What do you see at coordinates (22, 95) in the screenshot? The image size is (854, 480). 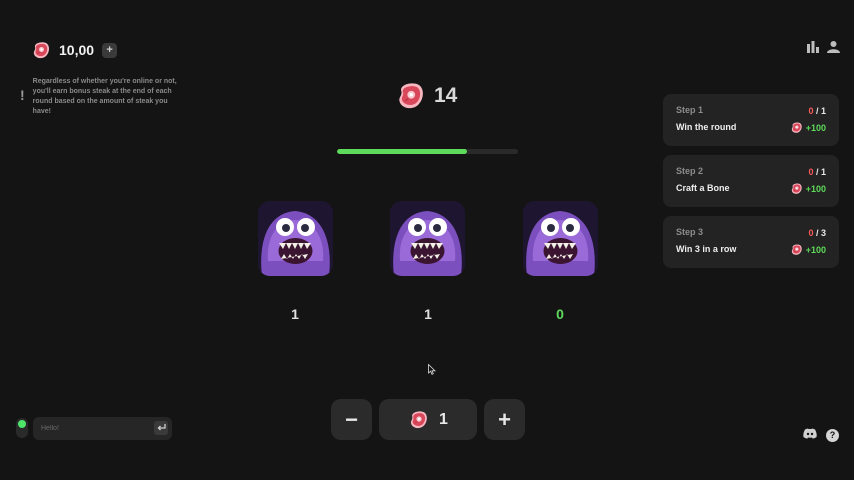 I see `alert-icon: !` at bounding box center [22, 95].